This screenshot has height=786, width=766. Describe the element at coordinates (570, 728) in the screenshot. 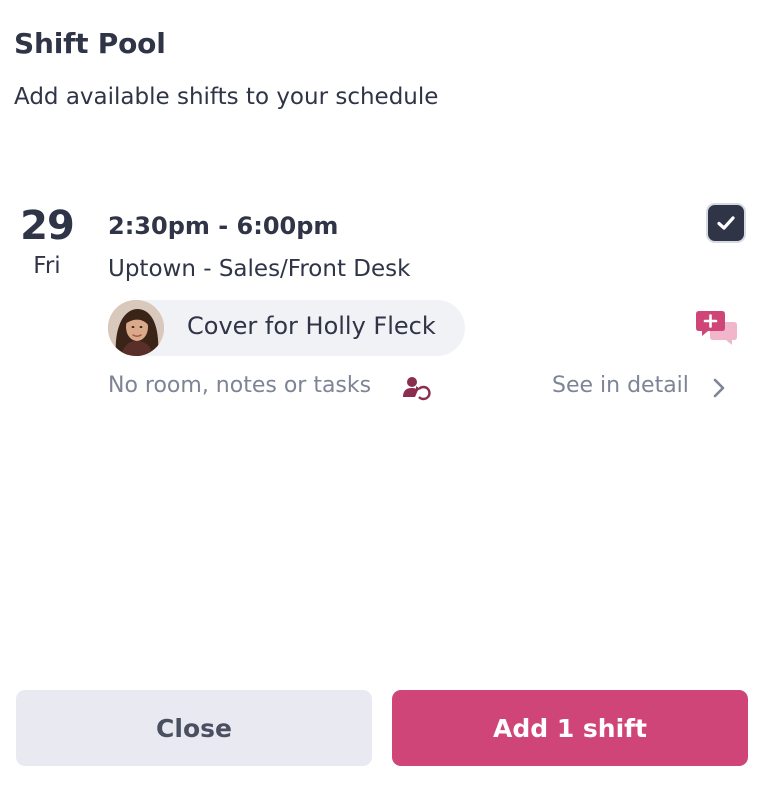

I see `add-shift-button: Add 1 shift` at that location.